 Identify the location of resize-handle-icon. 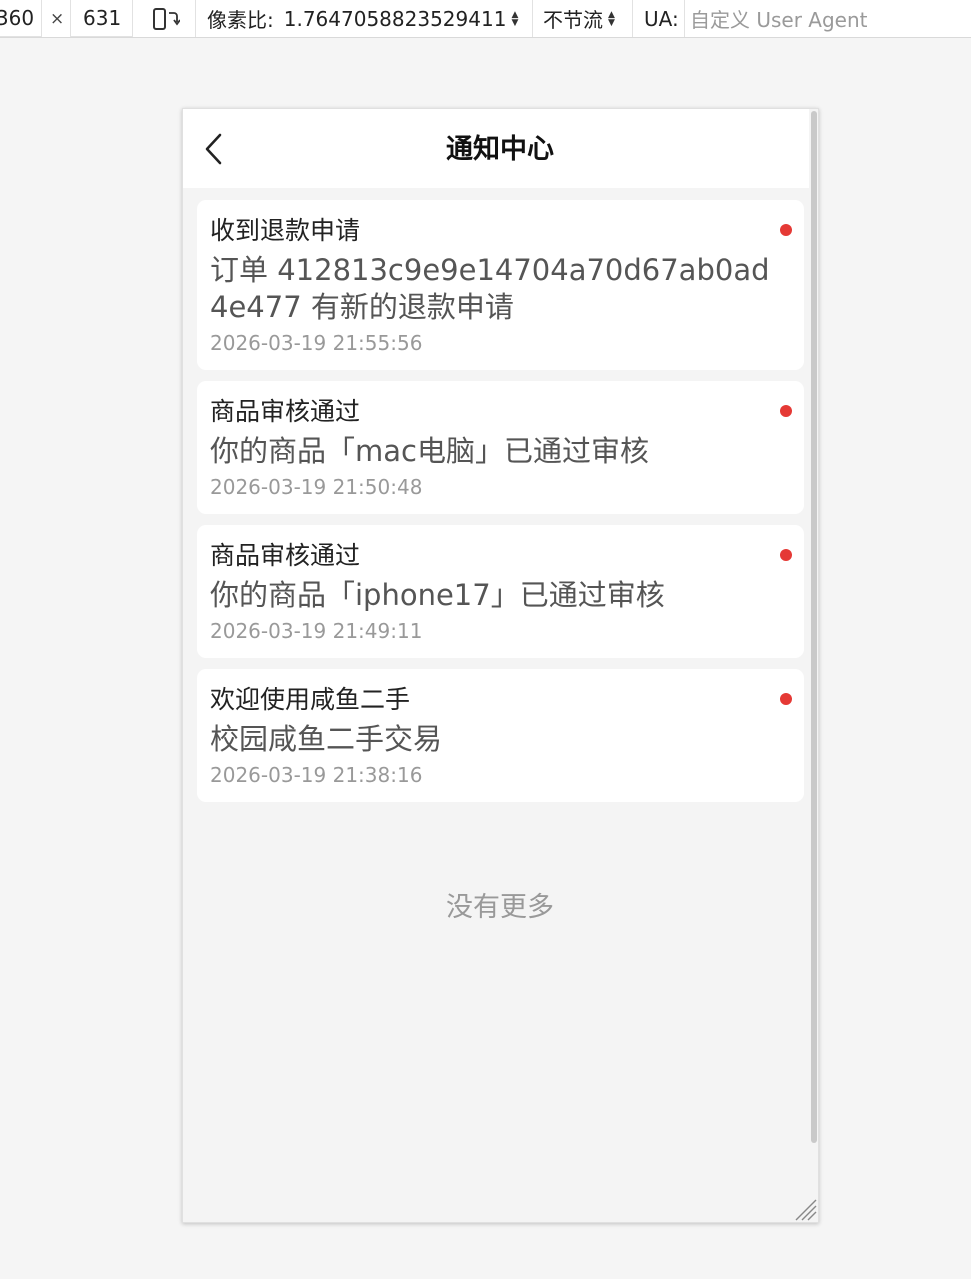
(806, 1210).